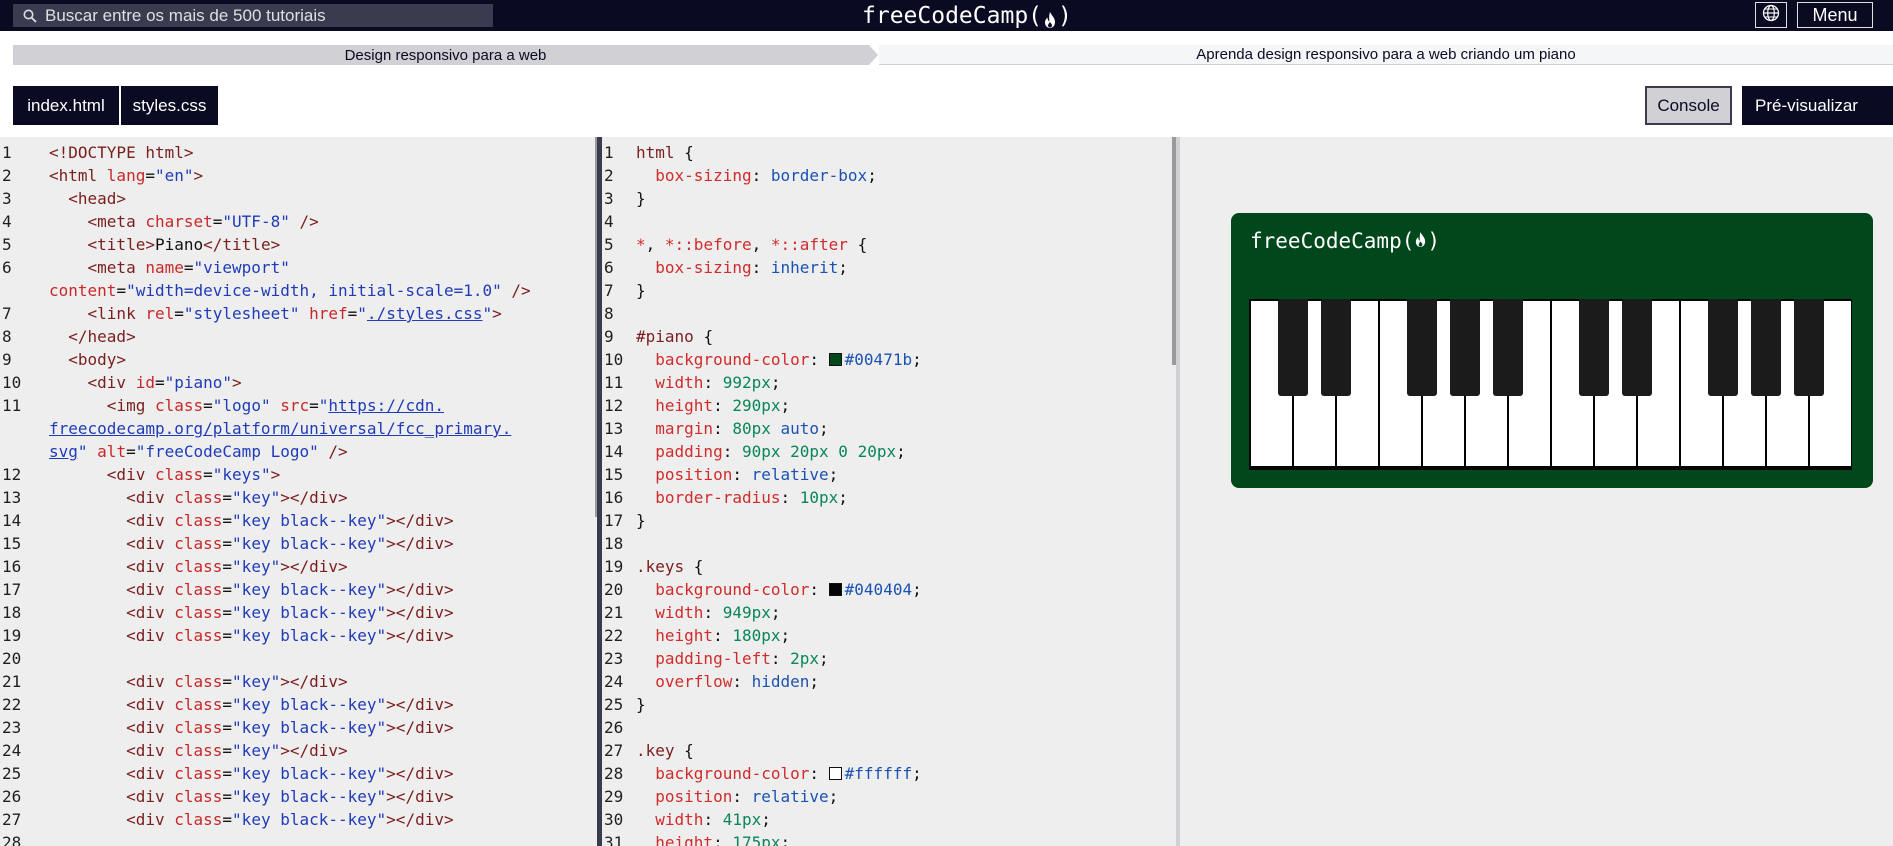 Image resolution: width=1893 pixels, height=846 pixels. What do you see at coordinates (614, 382) in the screenshot?
I see `line-number: 11` at bounding box center [614, 382].